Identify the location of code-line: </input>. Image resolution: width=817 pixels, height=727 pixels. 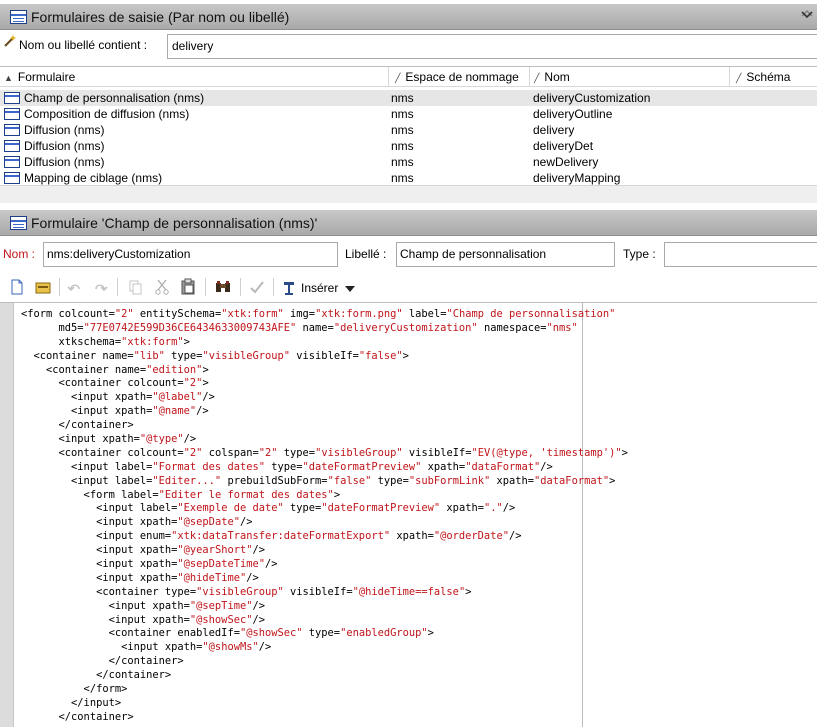
(71, 702).